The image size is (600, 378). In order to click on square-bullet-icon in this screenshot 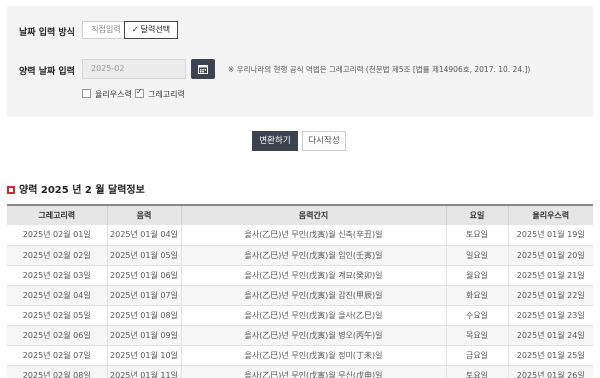, I will do `click(11, 190)`.